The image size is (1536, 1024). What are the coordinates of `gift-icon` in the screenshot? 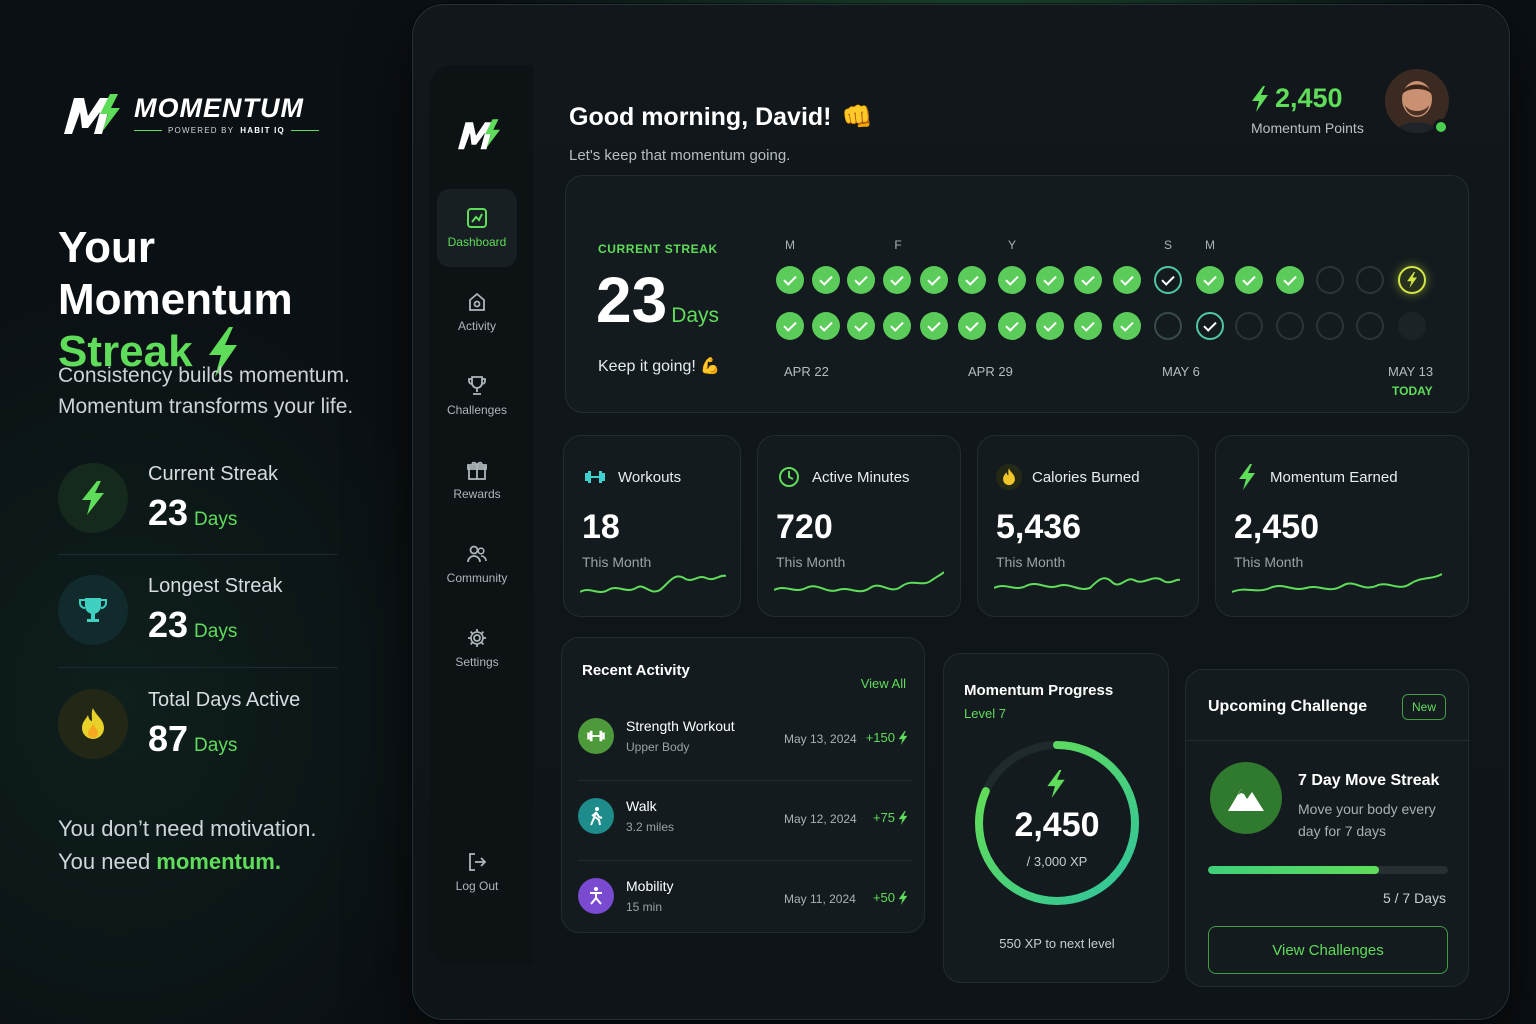 It's located at (477, 470).